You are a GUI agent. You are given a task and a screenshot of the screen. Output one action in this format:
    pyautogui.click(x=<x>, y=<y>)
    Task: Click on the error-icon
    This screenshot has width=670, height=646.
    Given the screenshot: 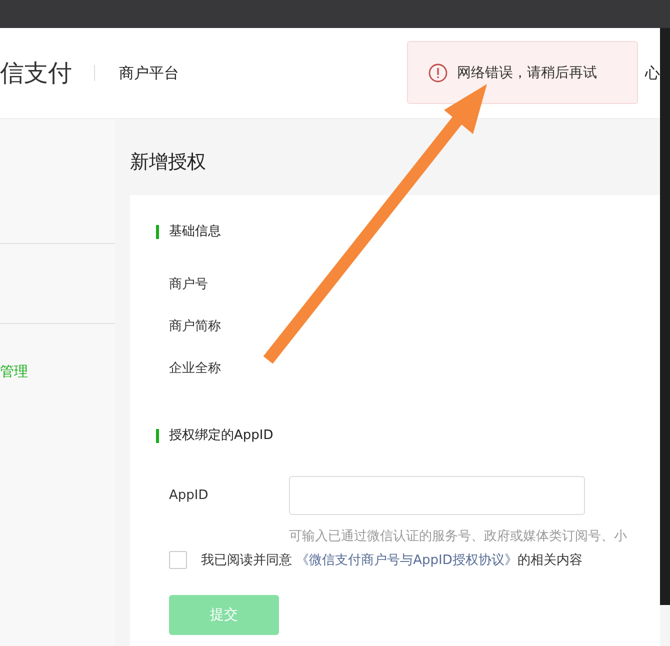 What is the action you would take?
    pyautogui.click(x=438, y=72)
    